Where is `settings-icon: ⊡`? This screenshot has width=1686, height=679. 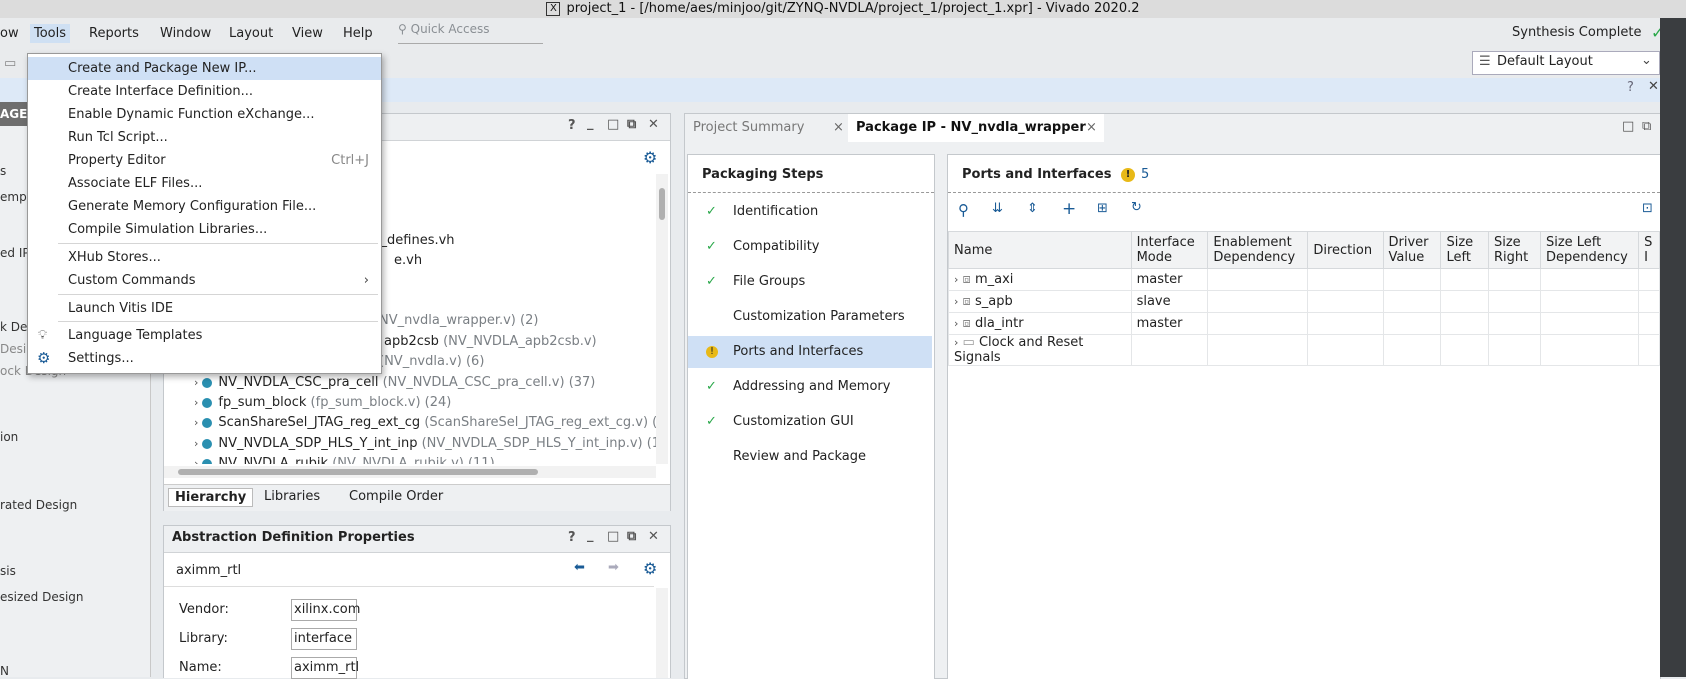
settings-icon: ⊡ is located at coordinates (1647, 208).